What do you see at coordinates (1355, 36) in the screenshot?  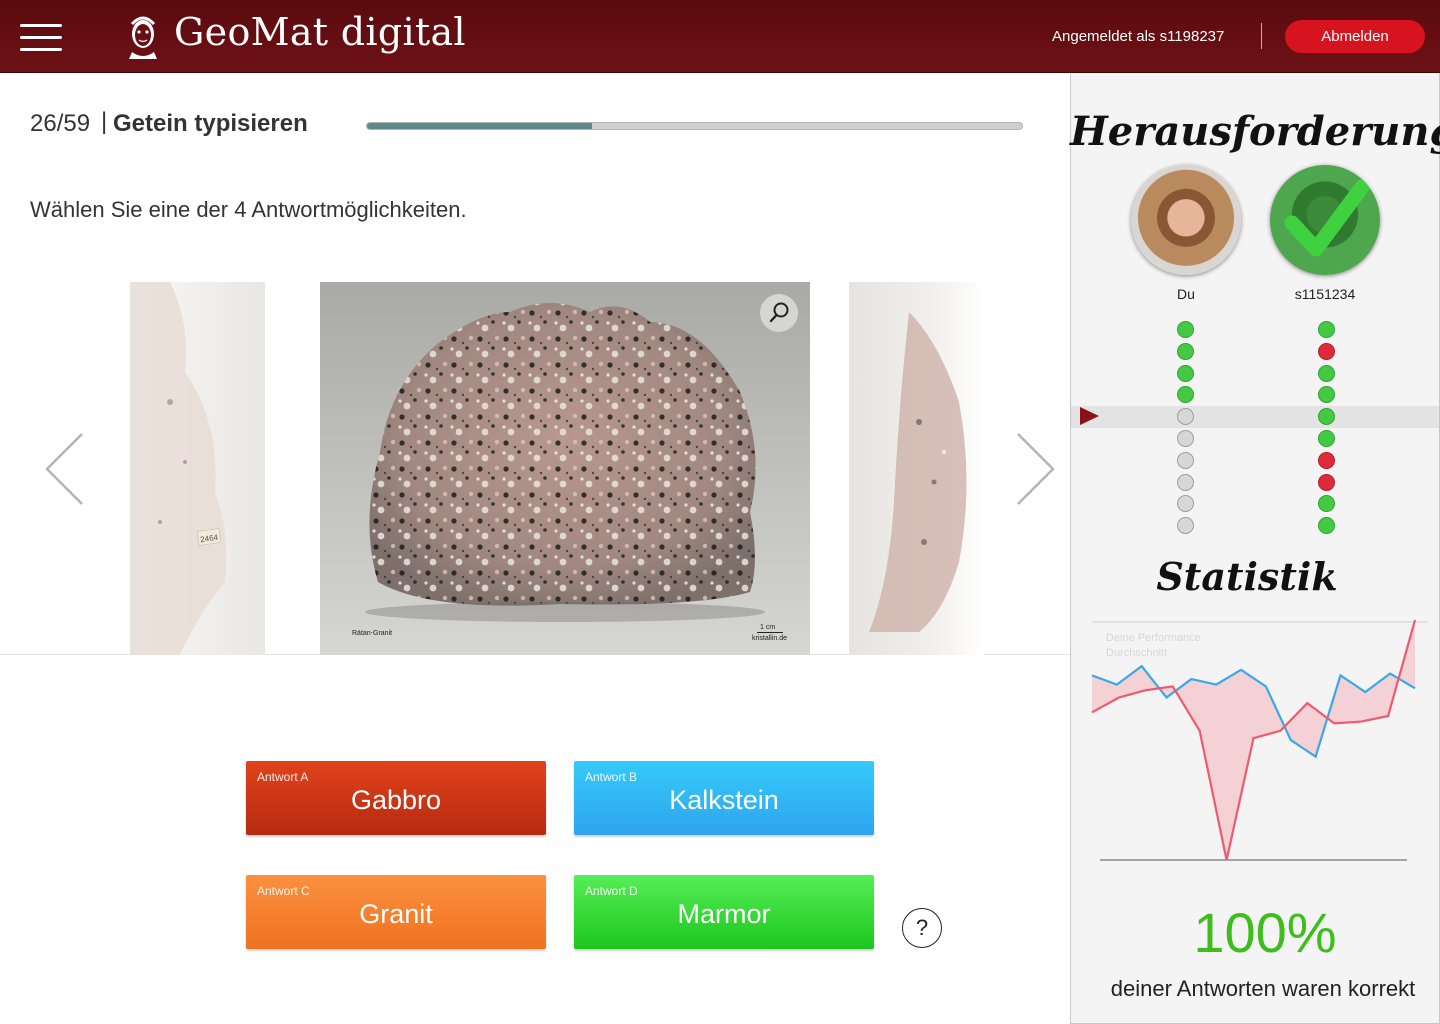 I see `logout-button: Abmelden` at bounding box center [1355, 36].